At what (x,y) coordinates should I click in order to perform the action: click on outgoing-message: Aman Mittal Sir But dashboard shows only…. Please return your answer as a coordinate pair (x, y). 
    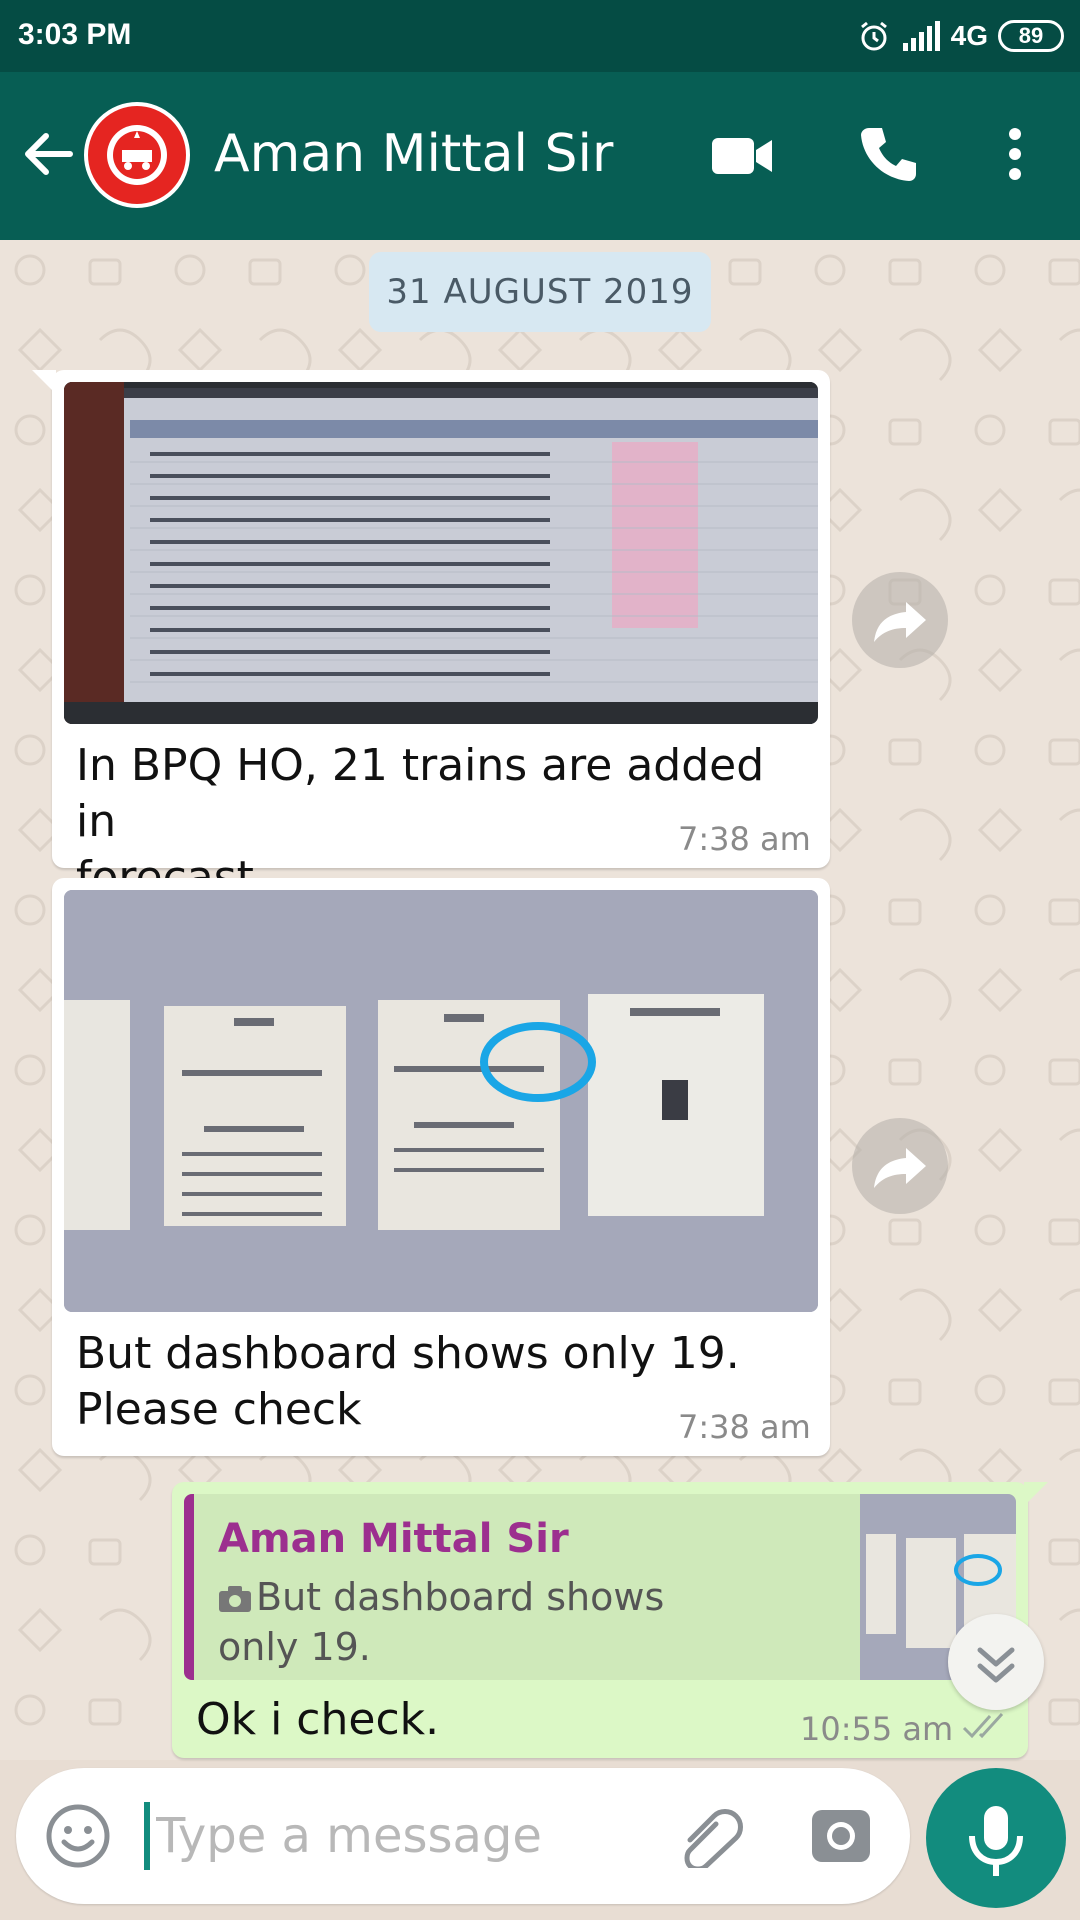
    Looking at the image, I should click on (600, 1620).